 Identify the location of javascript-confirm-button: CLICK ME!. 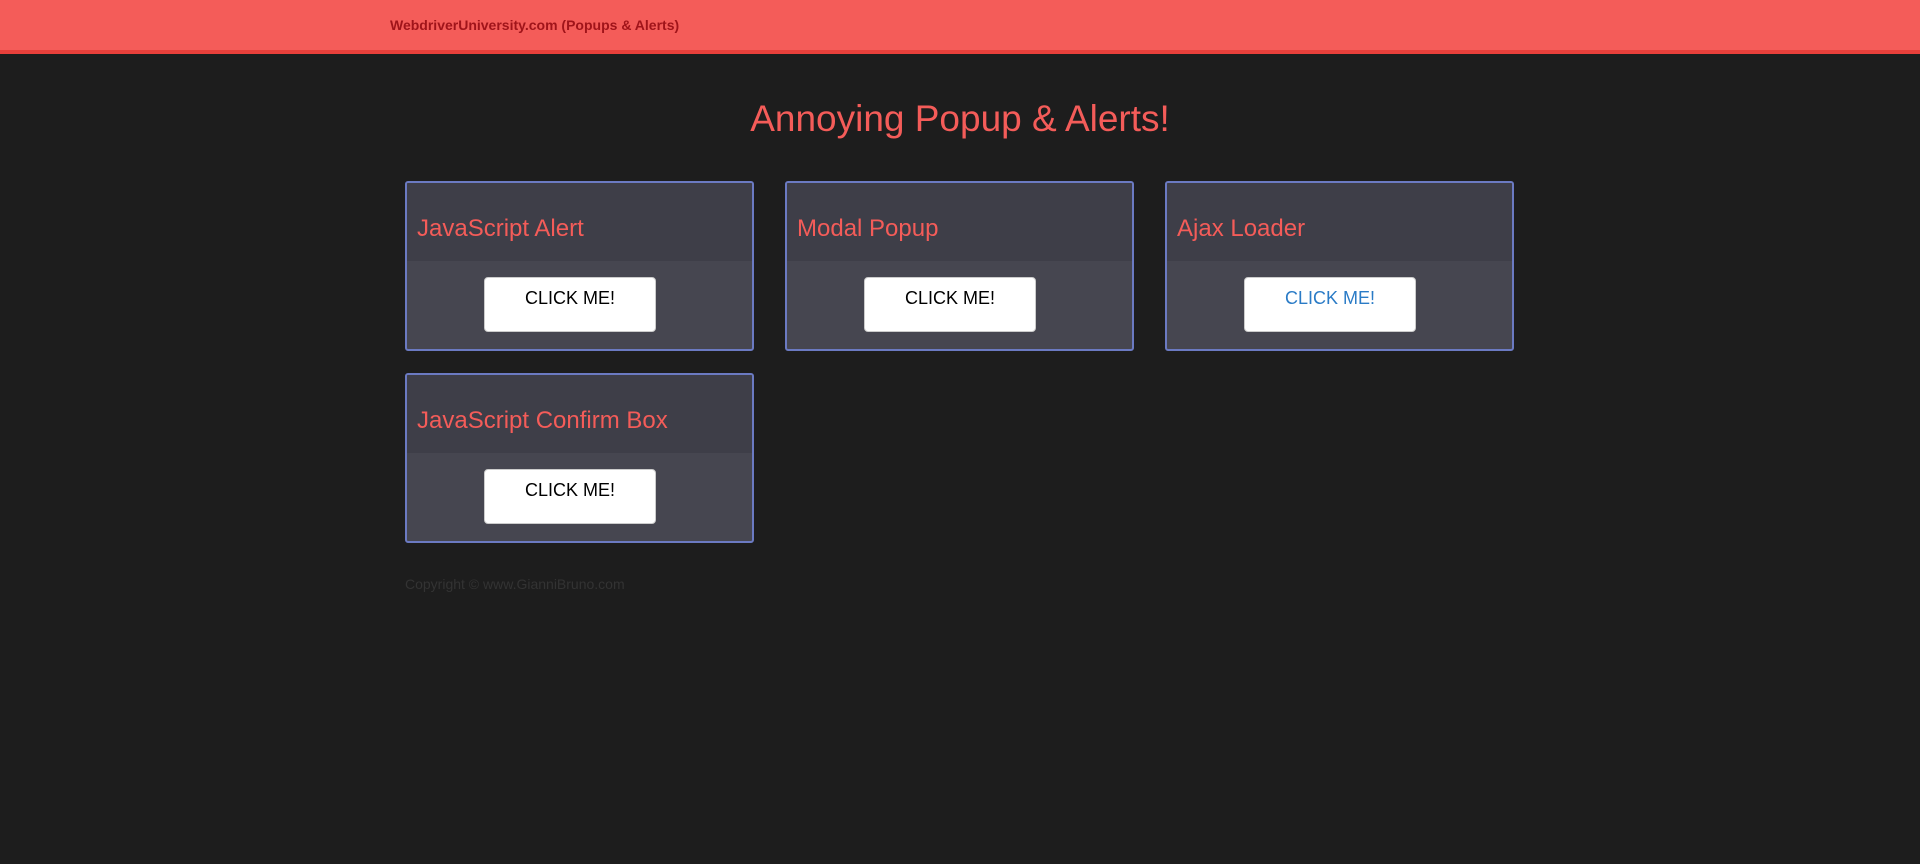
(570, 496).